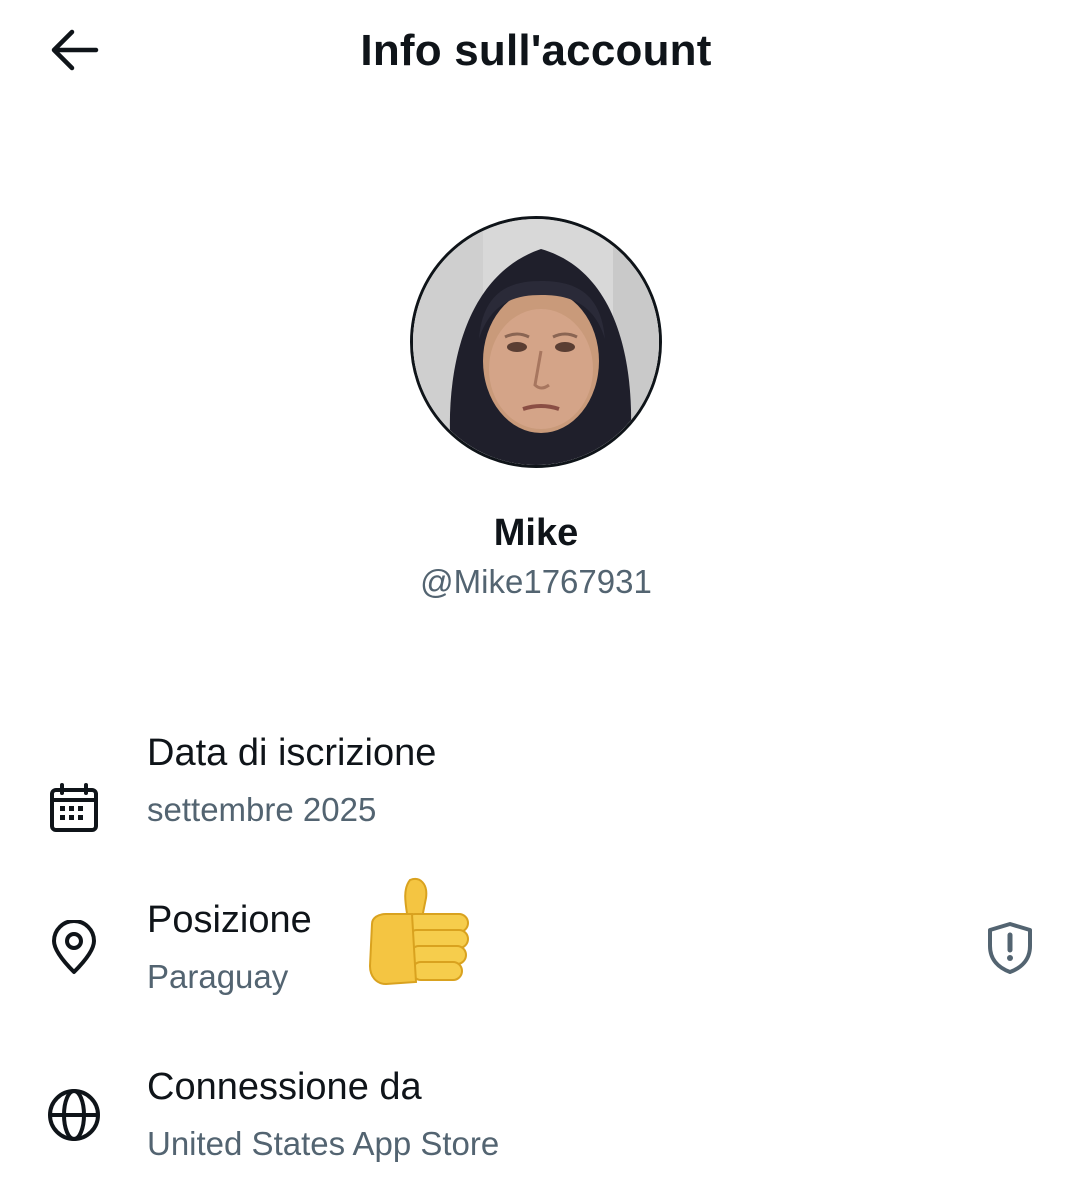  Describe the element at coordinates (74, 1115) in the screenshot. I see `globe-icon` at that location.